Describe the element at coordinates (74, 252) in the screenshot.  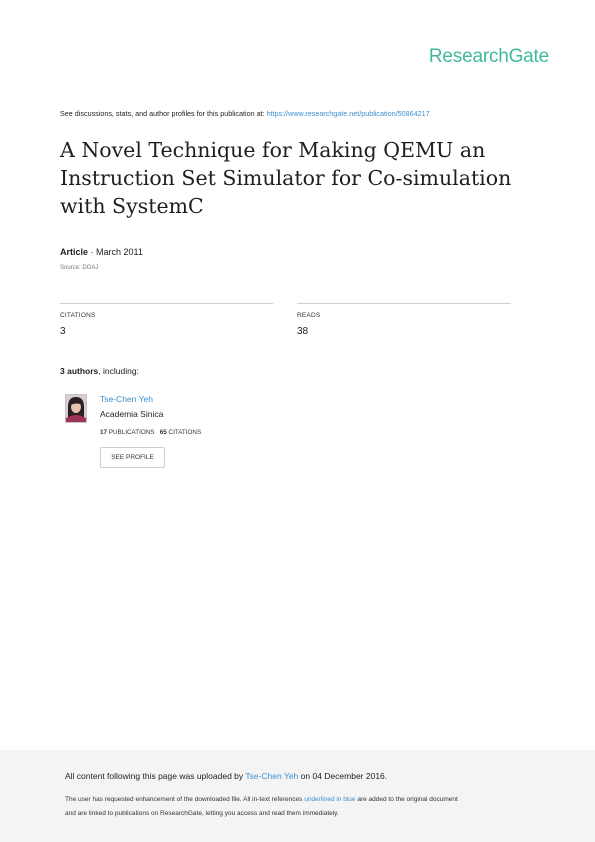
I see `publication-type: Article` at that location.